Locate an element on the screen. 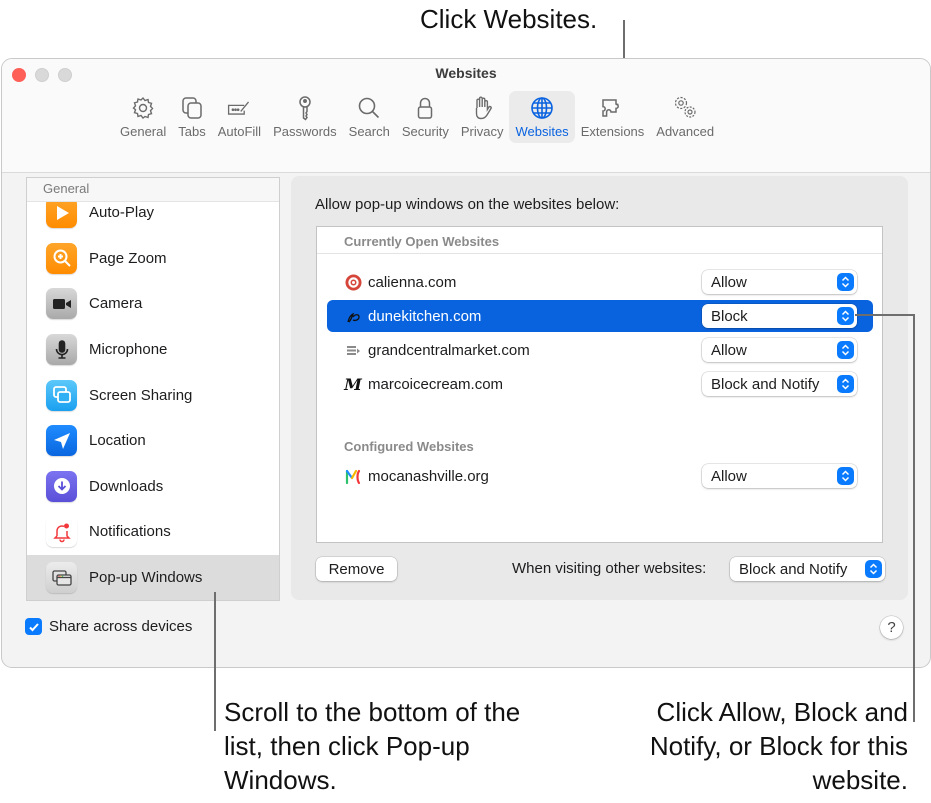 The image size is (931, 803). camera-icon is located at coordinates (61, 304).